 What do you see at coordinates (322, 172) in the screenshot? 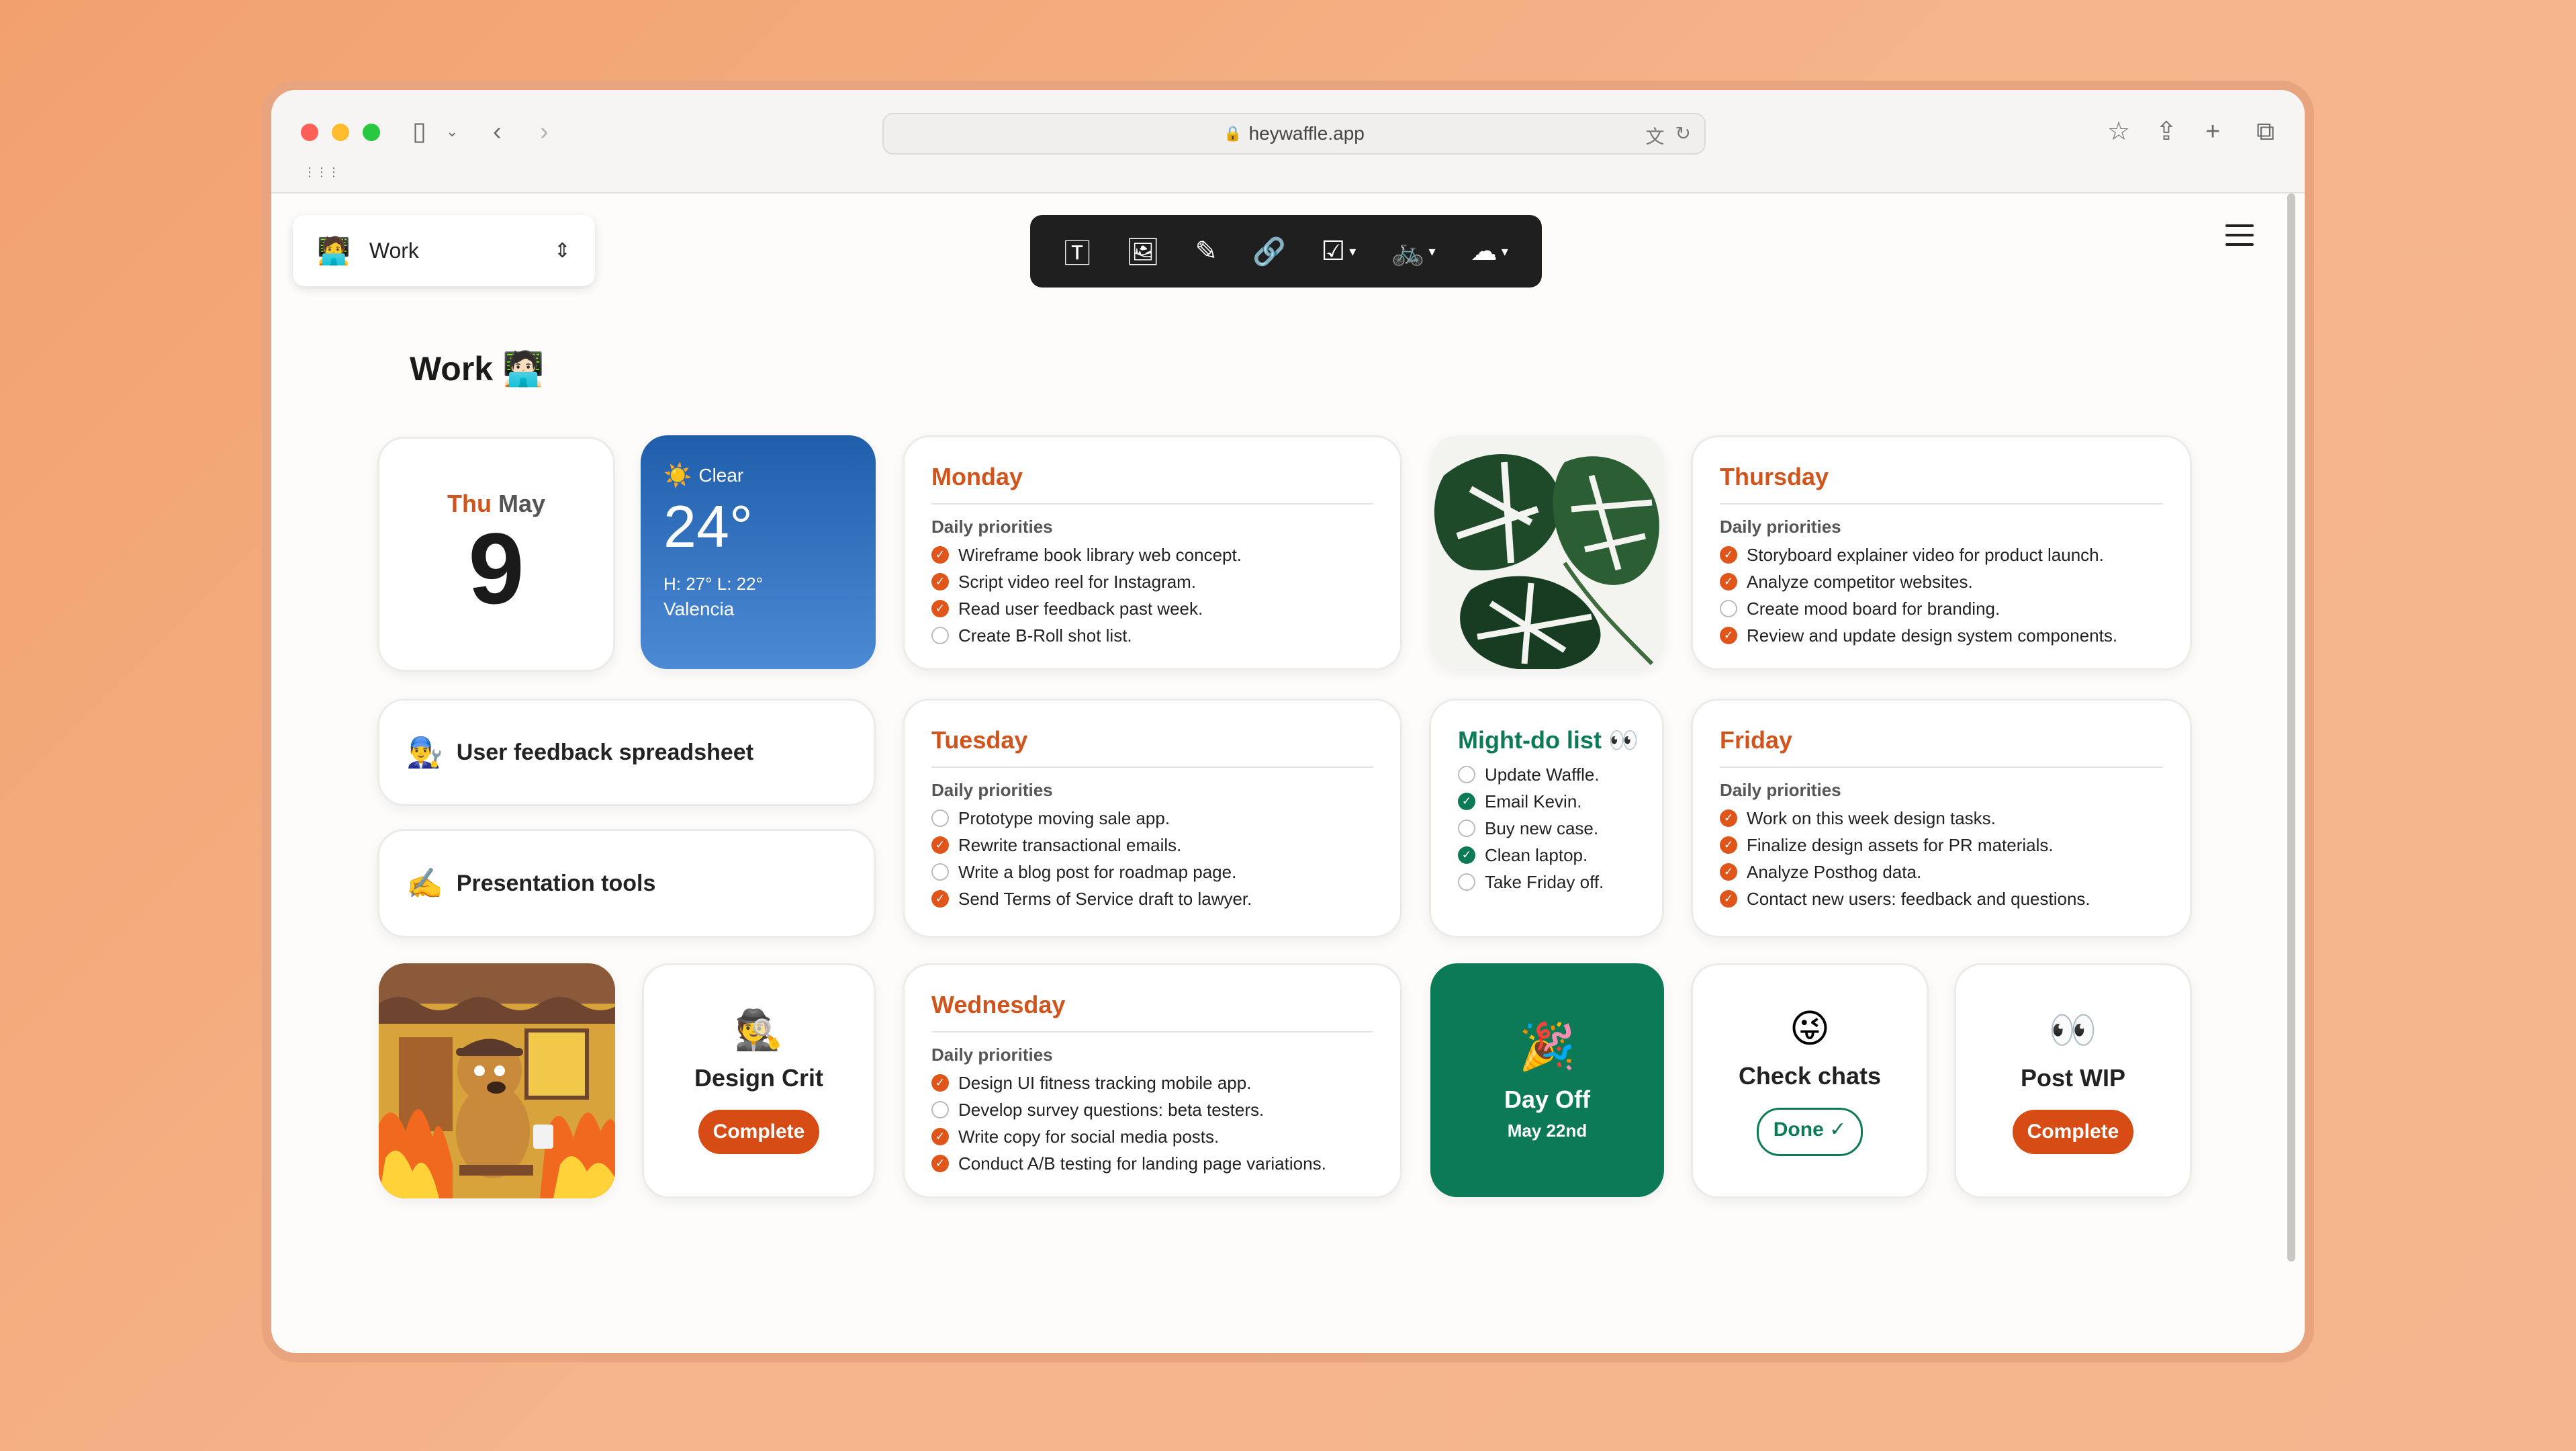
I see `grid-icon: ⋮⋮⋮` at bounding box center [322, 172].